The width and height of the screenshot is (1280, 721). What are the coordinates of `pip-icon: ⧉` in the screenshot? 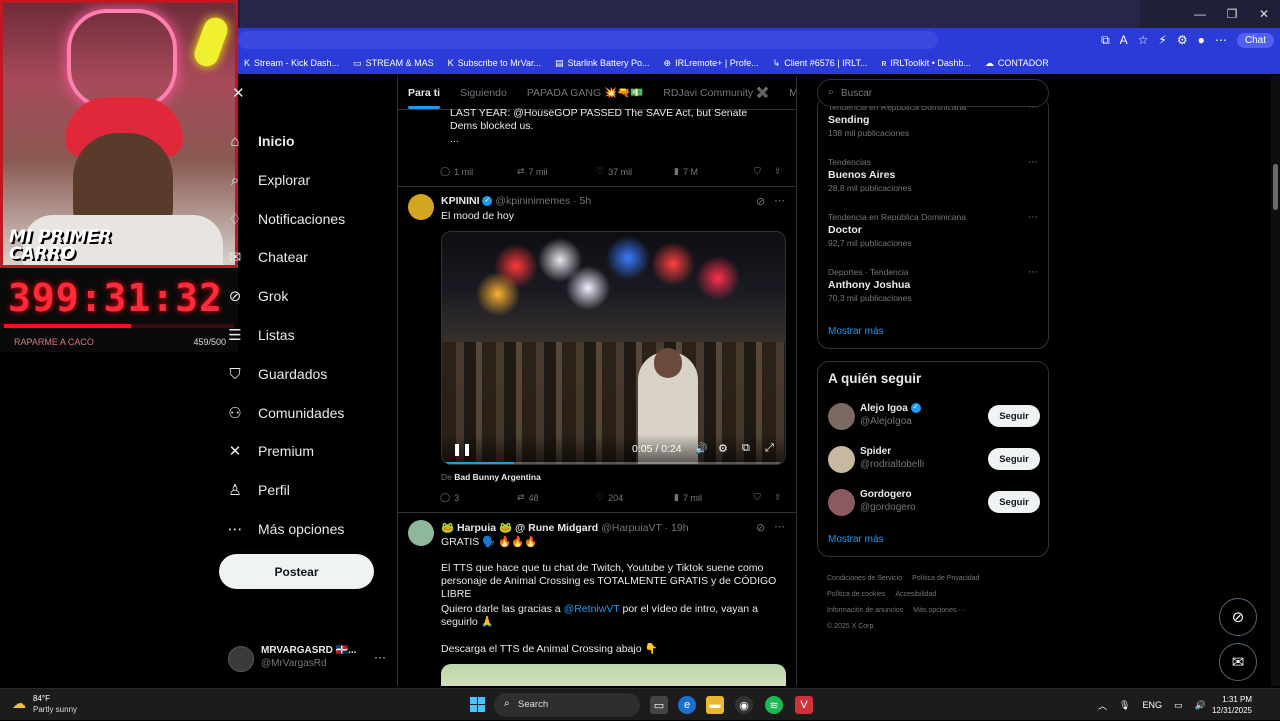 It's located at (746, 448).